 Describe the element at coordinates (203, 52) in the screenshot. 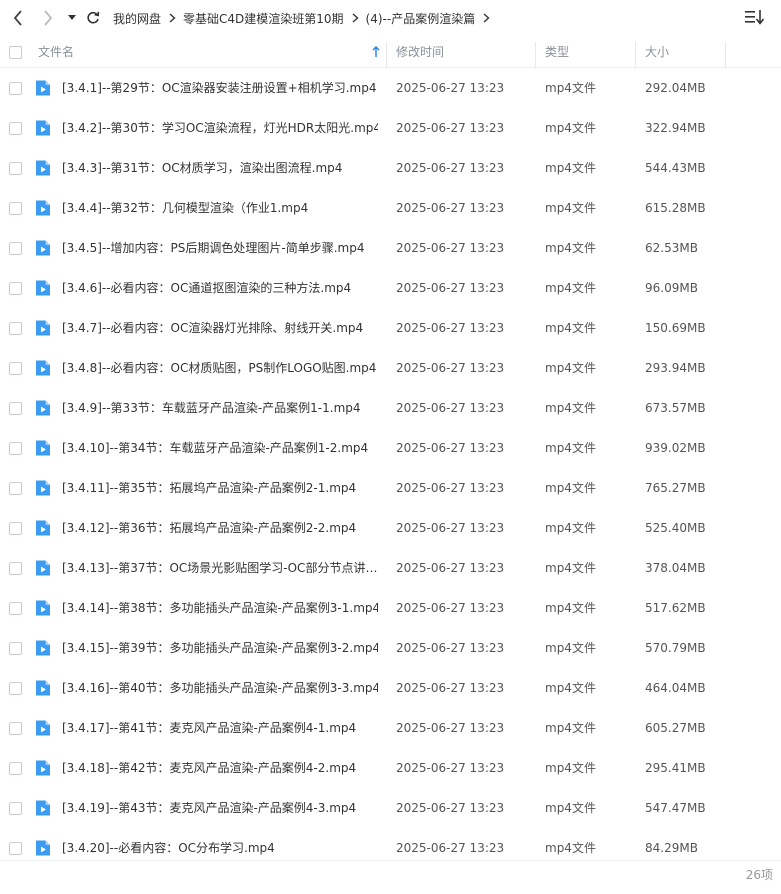

I see `column-name-header: 文件名` at that location.